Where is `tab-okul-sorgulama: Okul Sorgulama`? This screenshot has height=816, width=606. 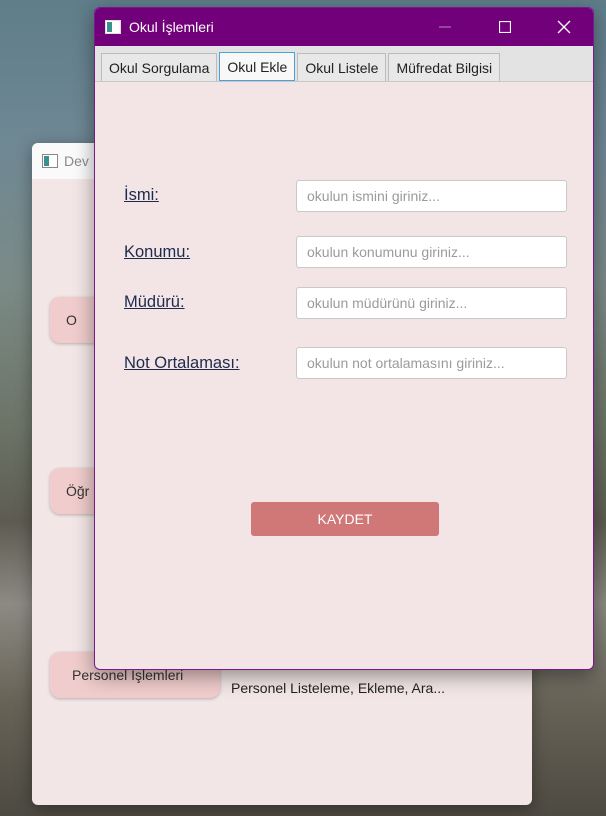 tab-okul-sorgulama: Okul Sorgulama is located at coordinates (159, 67).